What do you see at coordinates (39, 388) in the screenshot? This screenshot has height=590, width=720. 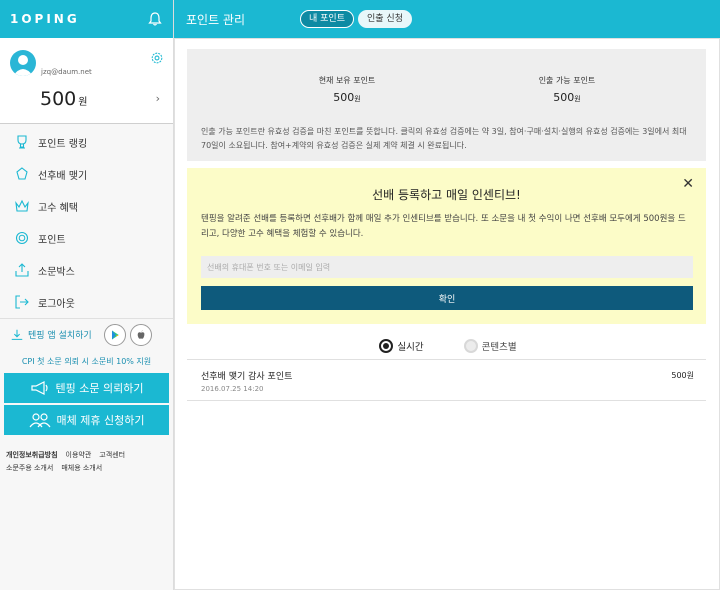 I see `megaphone-icon` at bounding box center [39, 388].